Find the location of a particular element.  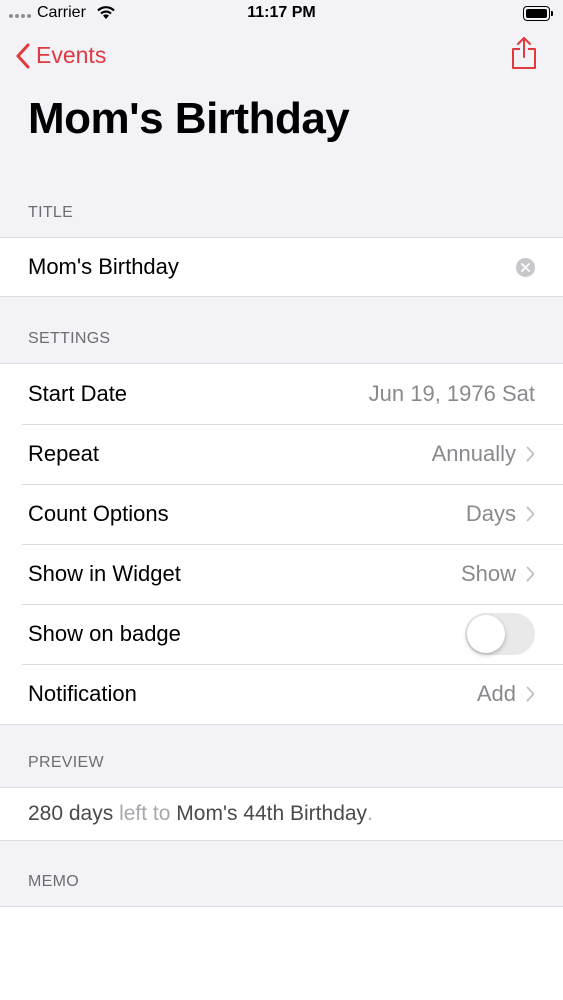

clear-icon is located at coordinates (525, 267).